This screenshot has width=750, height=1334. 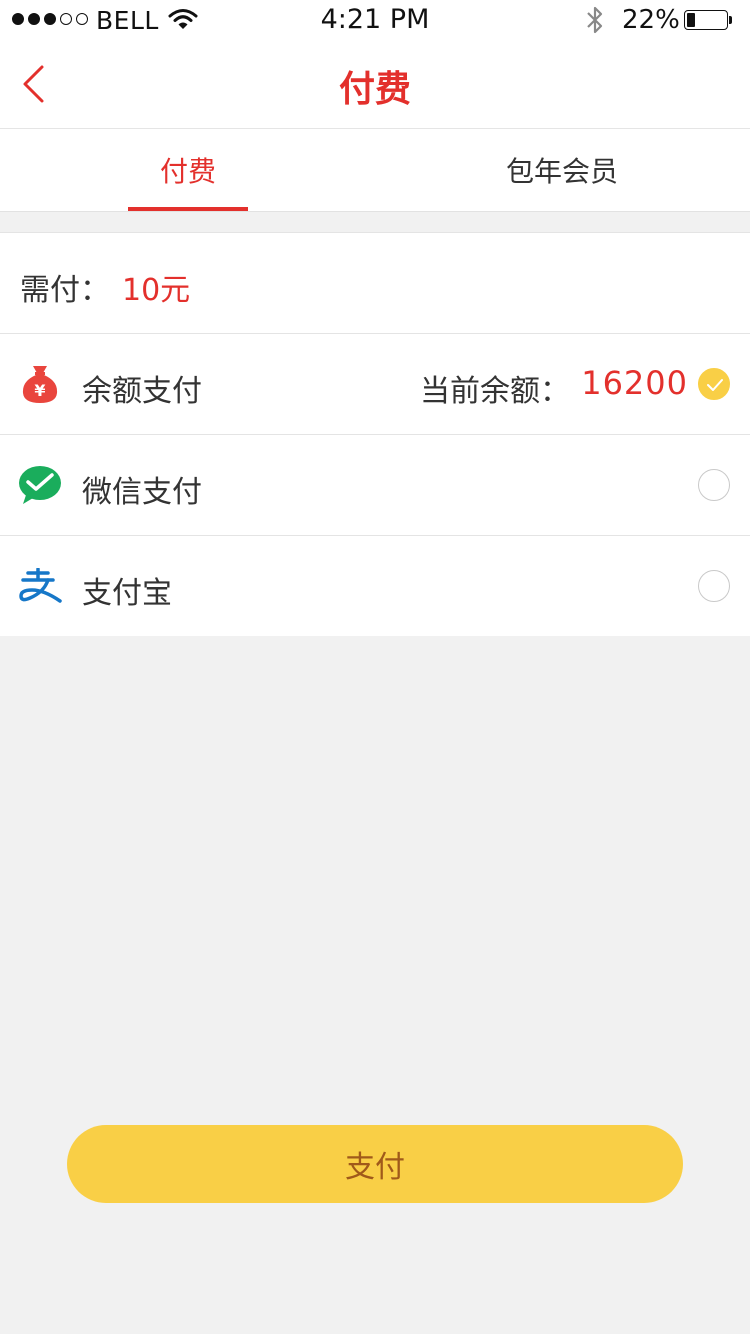 What do you see at coordinates (375, 170) in the screenshot?
I see `tab-bar: 付费 包年会员` at bounding box center [375, 170].